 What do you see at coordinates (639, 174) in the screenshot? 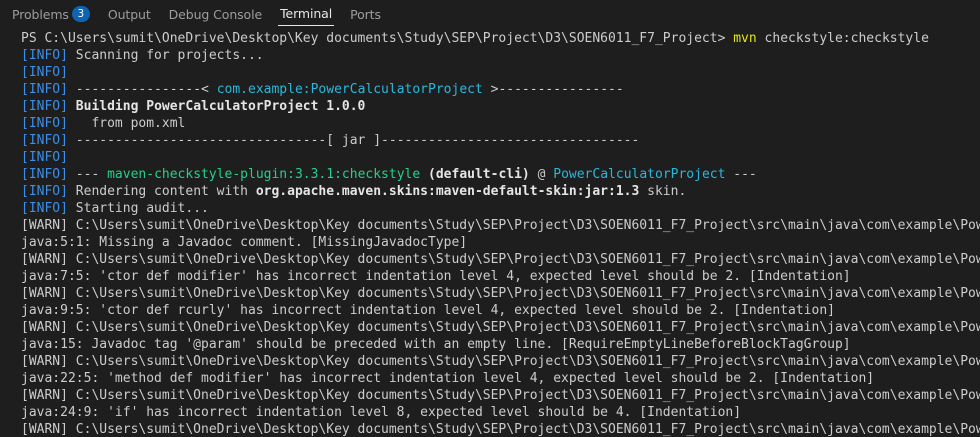
I see `terminal-text-segment: PowerCalculatorProject` at bounding box center [639, 174].